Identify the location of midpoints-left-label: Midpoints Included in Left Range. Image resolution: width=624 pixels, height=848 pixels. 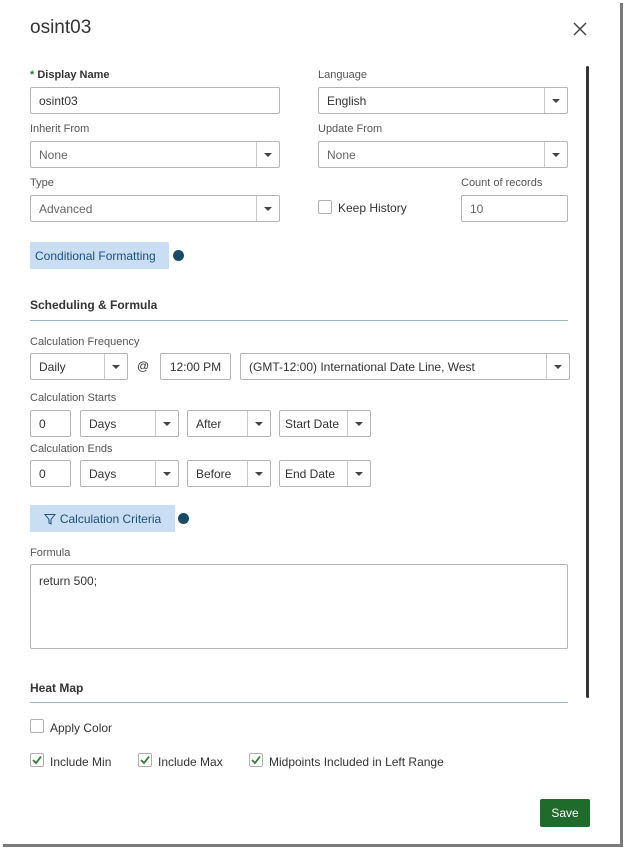
(356, 762).